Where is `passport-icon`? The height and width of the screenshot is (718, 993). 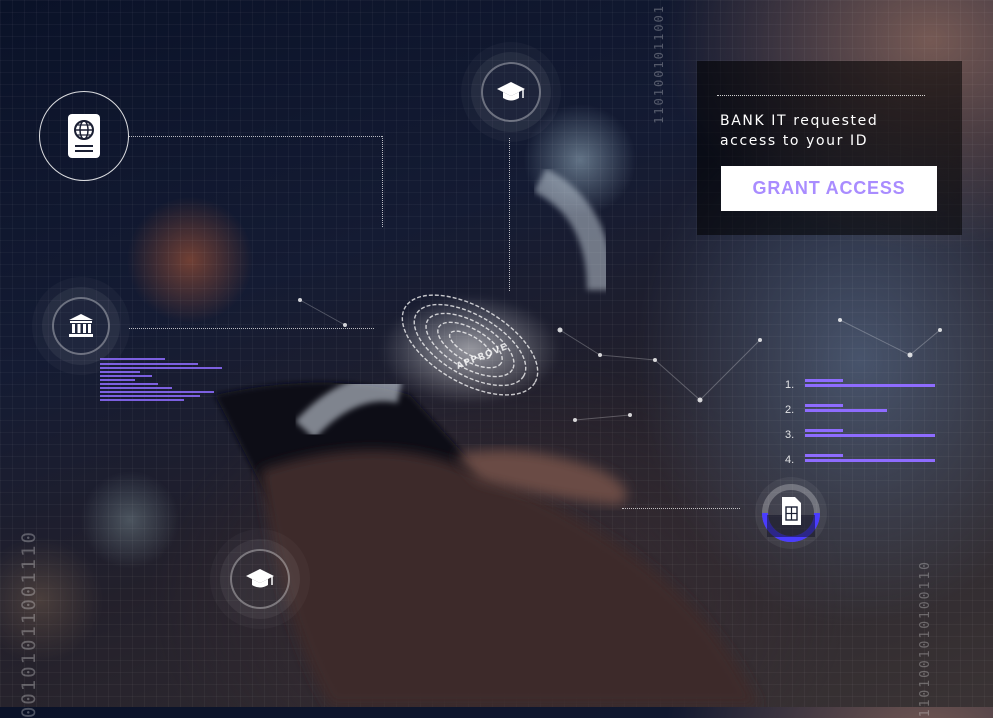 passport-icon is located at coordinates (84, 136).